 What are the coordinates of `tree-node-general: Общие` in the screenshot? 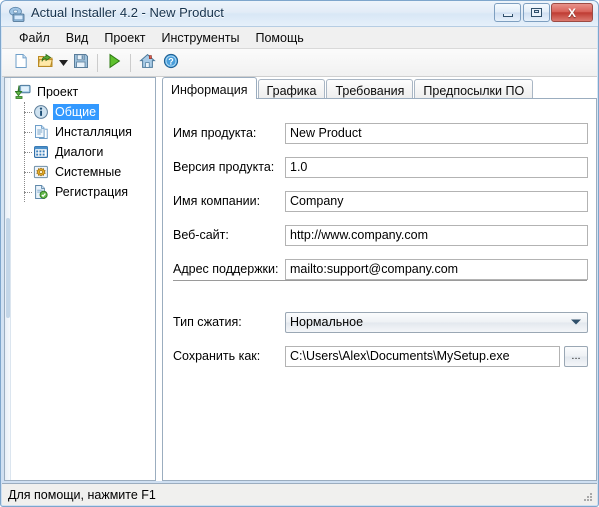 It's located at (84, 112).